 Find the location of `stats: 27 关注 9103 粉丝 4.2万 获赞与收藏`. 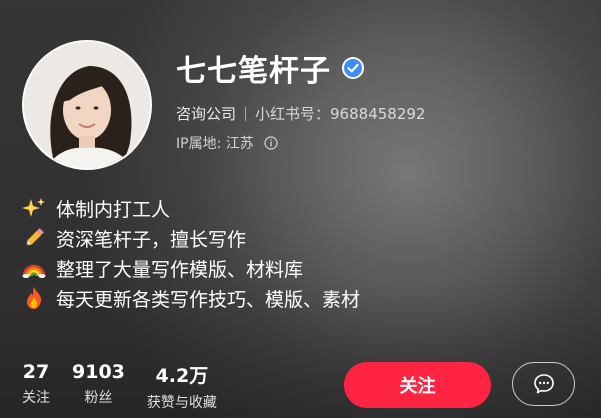

stats: 27 关注 9103 粉丝 4.2万 获赞与收藏 is located at coordinates (130, 386).